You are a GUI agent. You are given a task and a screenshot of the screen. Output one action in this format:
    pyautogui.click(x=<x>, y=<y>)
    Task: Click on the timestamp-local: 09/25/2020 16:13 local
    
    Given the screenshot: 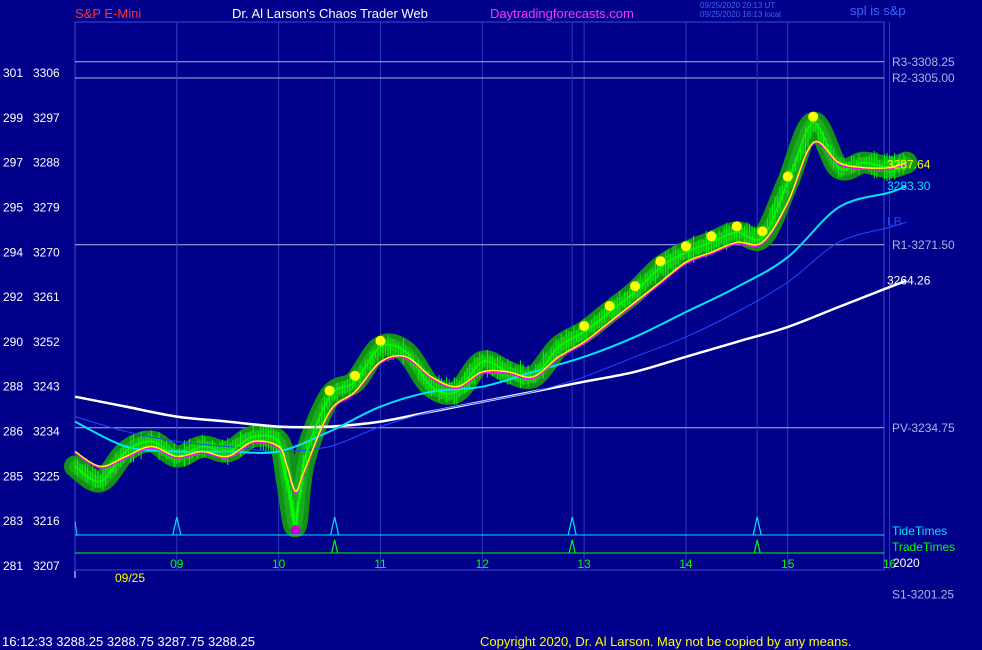 What is the action you would take?
    pyautogui.click(x=740, y=14)
    